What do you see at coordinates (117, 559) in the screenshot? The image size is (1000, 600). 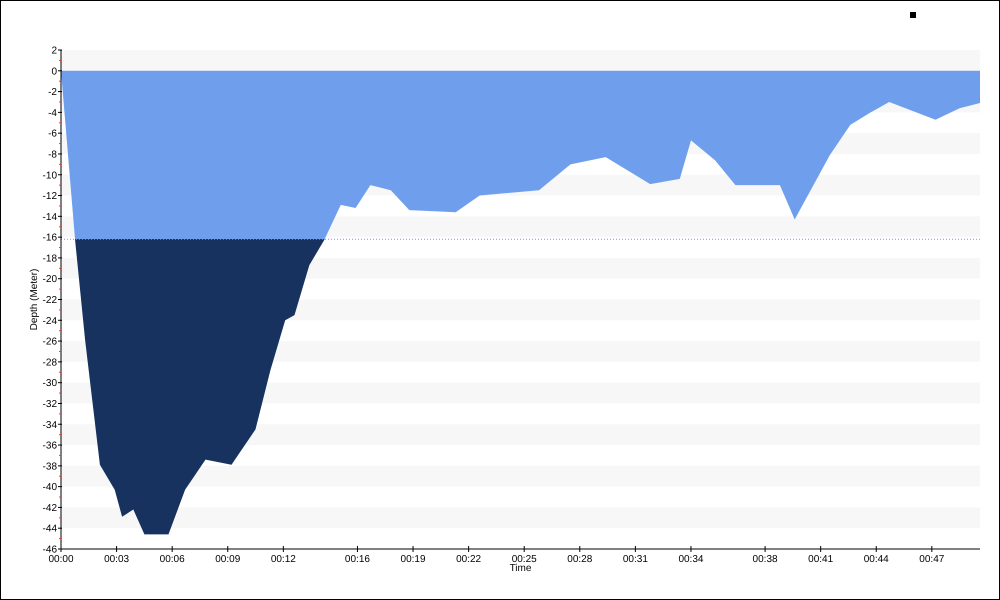 I see `x-tick-label: 00:03` at bounding box center [117, 559].